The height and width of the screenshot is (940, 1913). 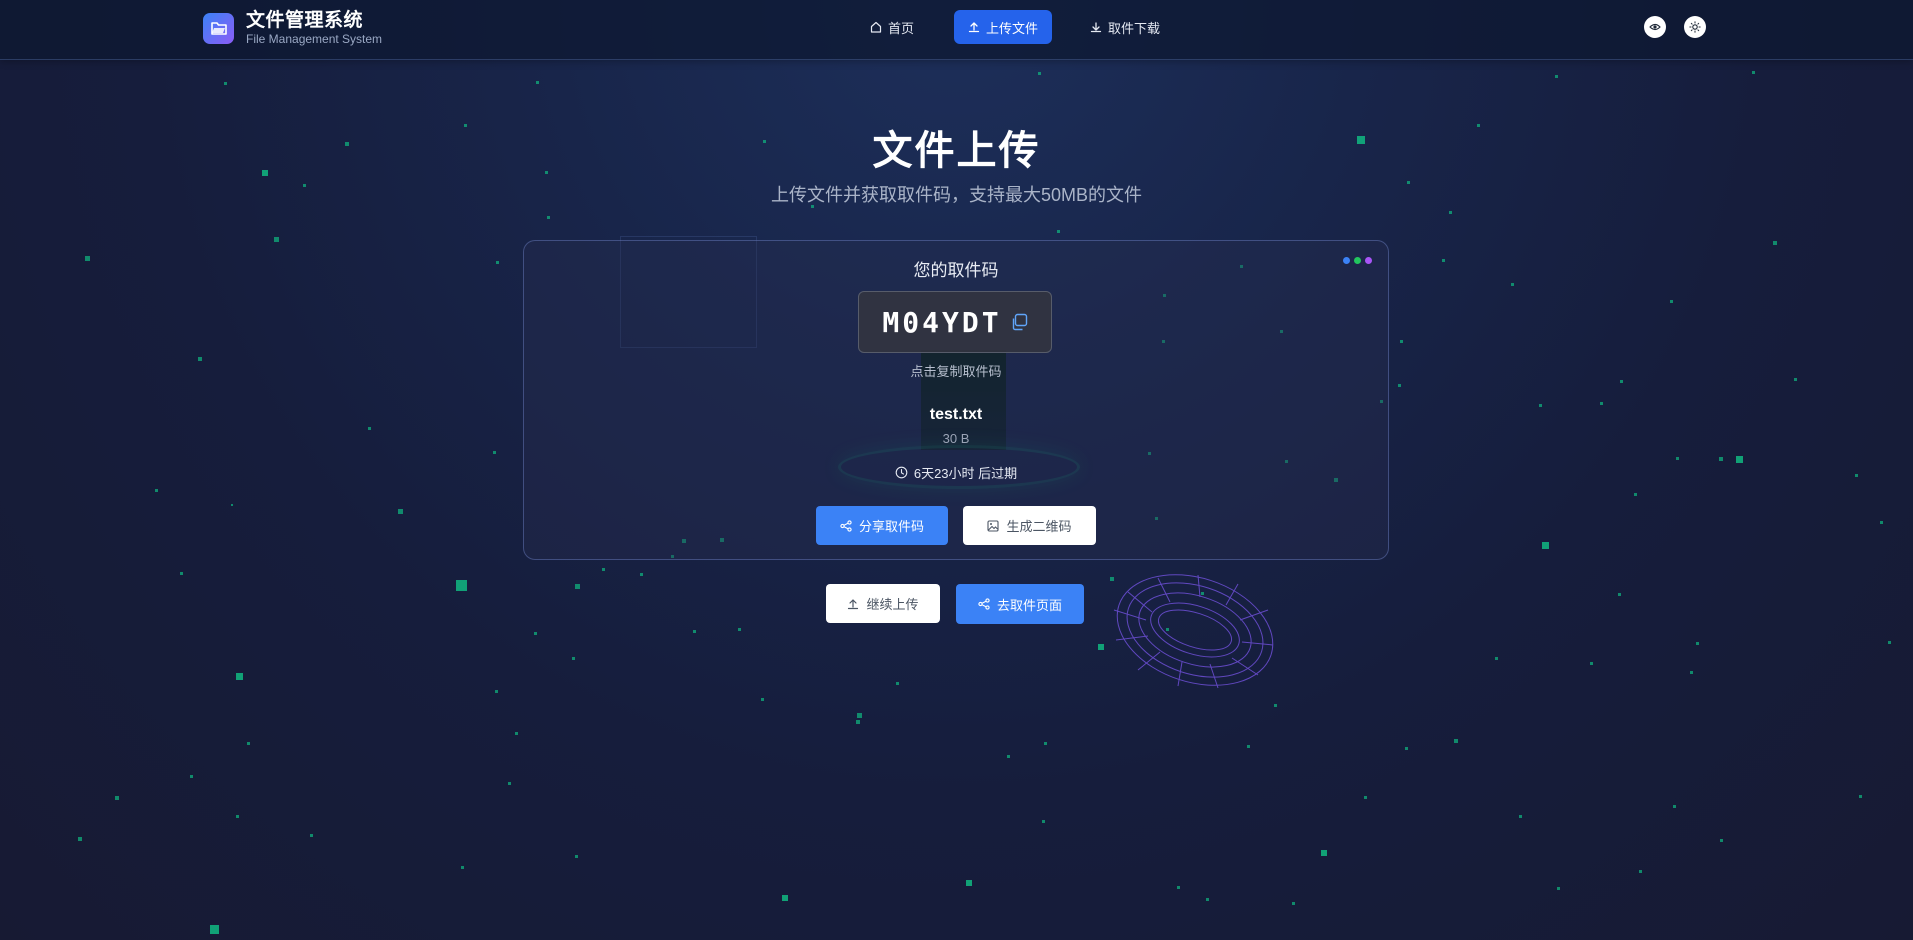 I want to click on download-icon, so click(x=1096, y=27).